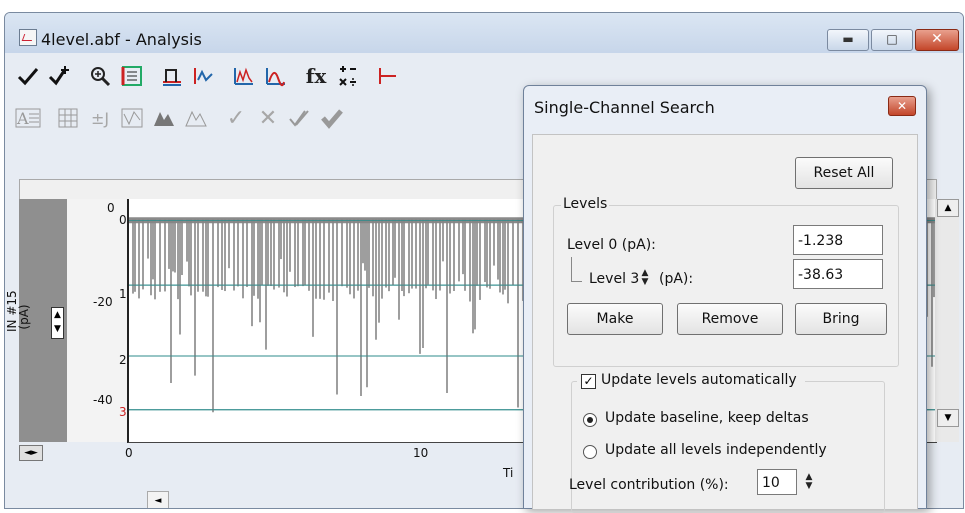  What do you see at coordinates (123, 294) in the screenshot?
I see `level-mark-1: 1` at bounding box center [123, 294].